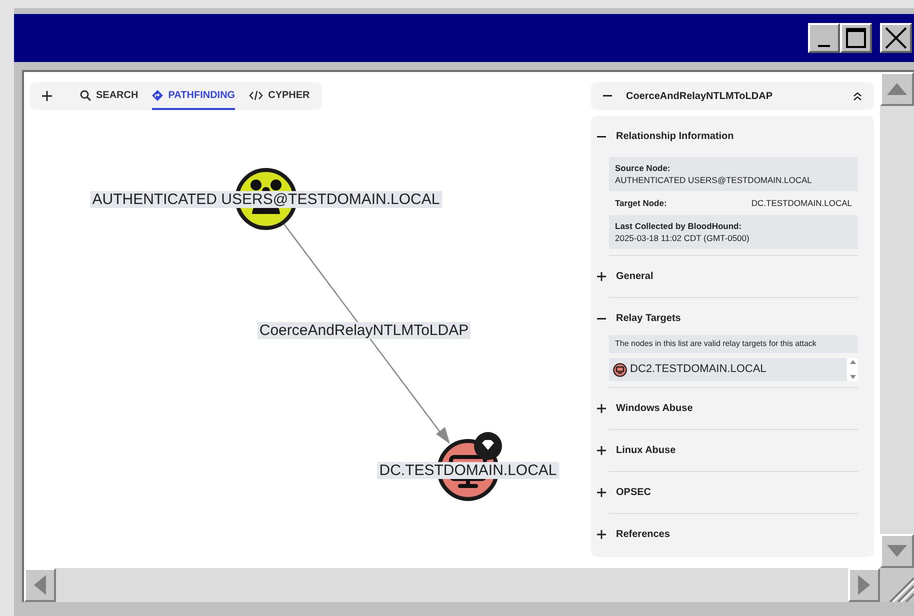  What do you see at coordinates (641, 203) in the screenshot?
I see `field-label: Target Node:` at bounding box center [641, 203].